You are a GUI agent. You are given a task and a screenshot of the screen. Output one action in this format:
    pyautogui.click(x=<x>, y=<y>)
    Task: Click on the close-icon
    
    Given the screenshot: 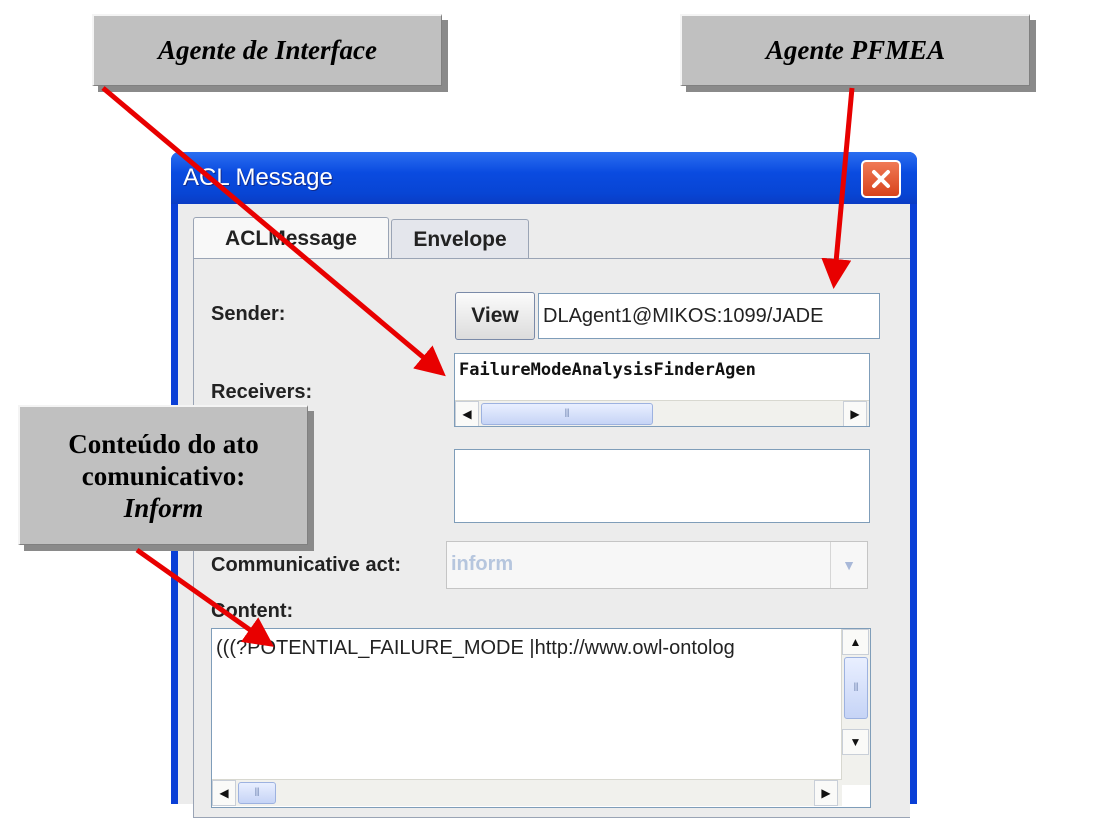 What is the action you would take?
    pyautogui.click(x=881, y=179)
    